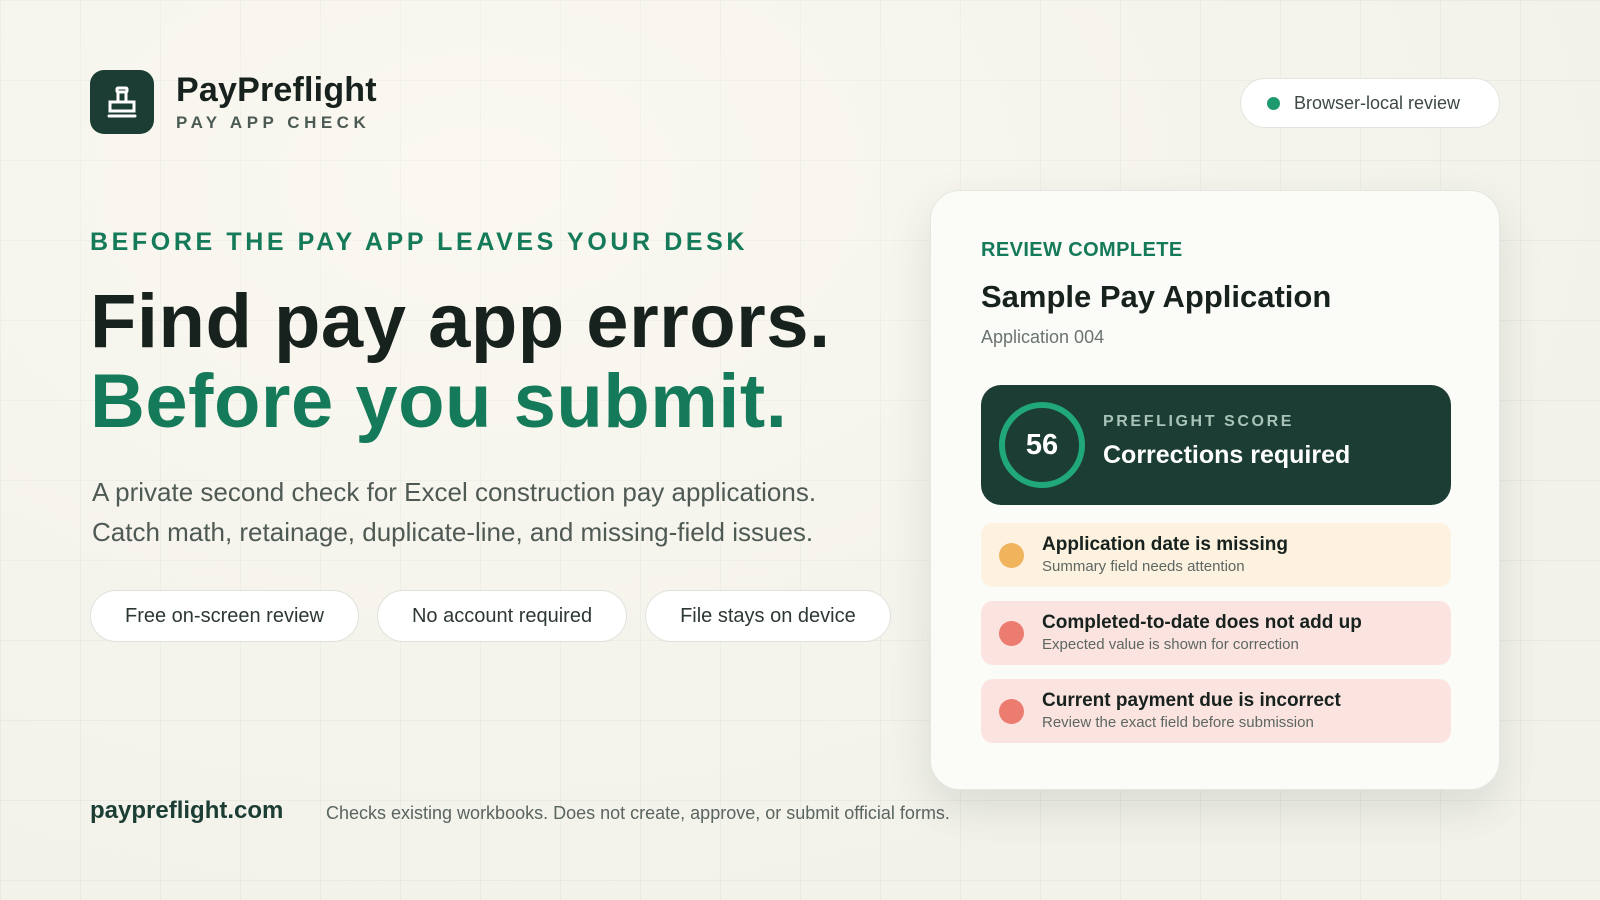 The height and width of the screenshot is (900, 1600). What do you see at coordinates (276, 90) in the screenshot?
I see `brand-name: PayPreflight` at bounding box center [276, 90].